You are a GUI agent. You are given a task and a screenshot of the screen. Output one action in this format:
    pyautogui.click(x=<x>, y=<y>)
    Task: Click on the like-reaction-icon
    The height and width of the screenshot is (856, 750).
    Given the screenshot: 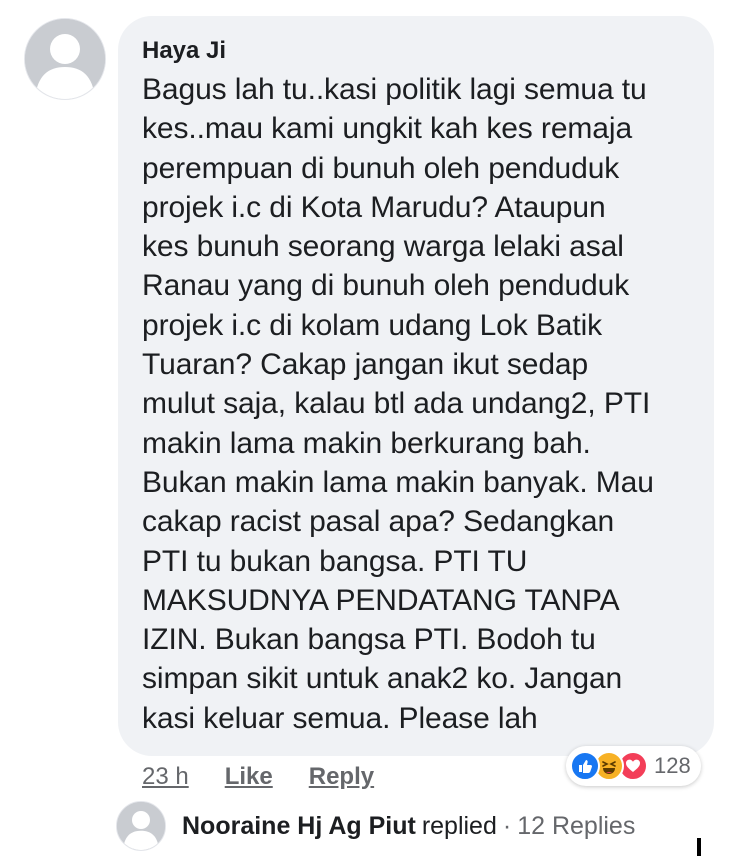 What is the action you would take?
    pyautogui.click(x=585, y=766)
    